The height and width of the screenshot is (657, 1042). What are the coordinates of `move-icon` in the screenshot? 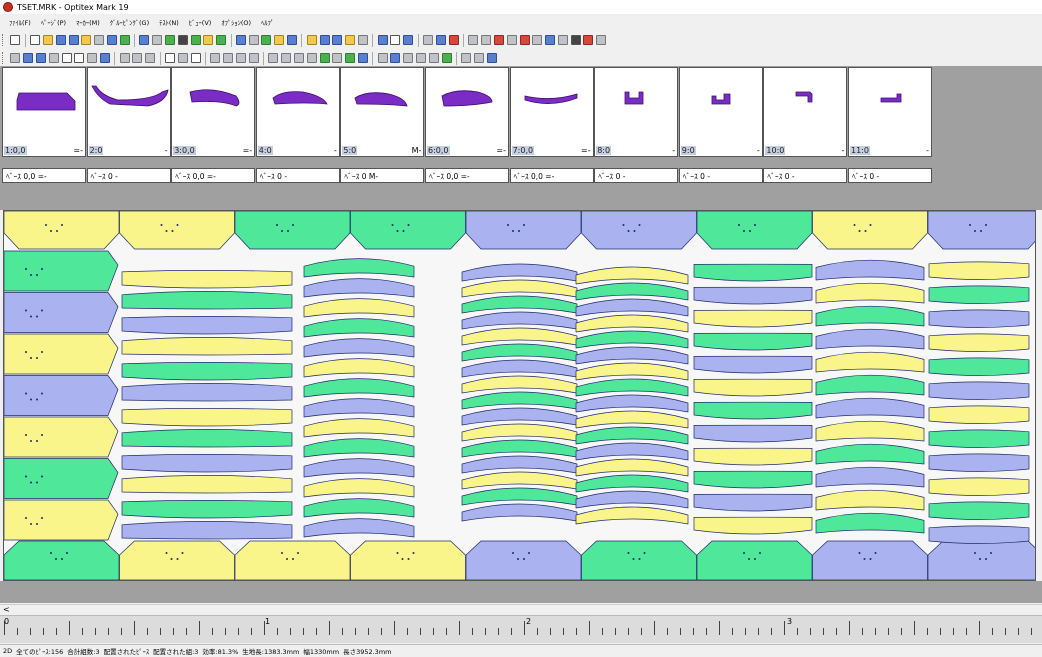 It's located at (124, 58).